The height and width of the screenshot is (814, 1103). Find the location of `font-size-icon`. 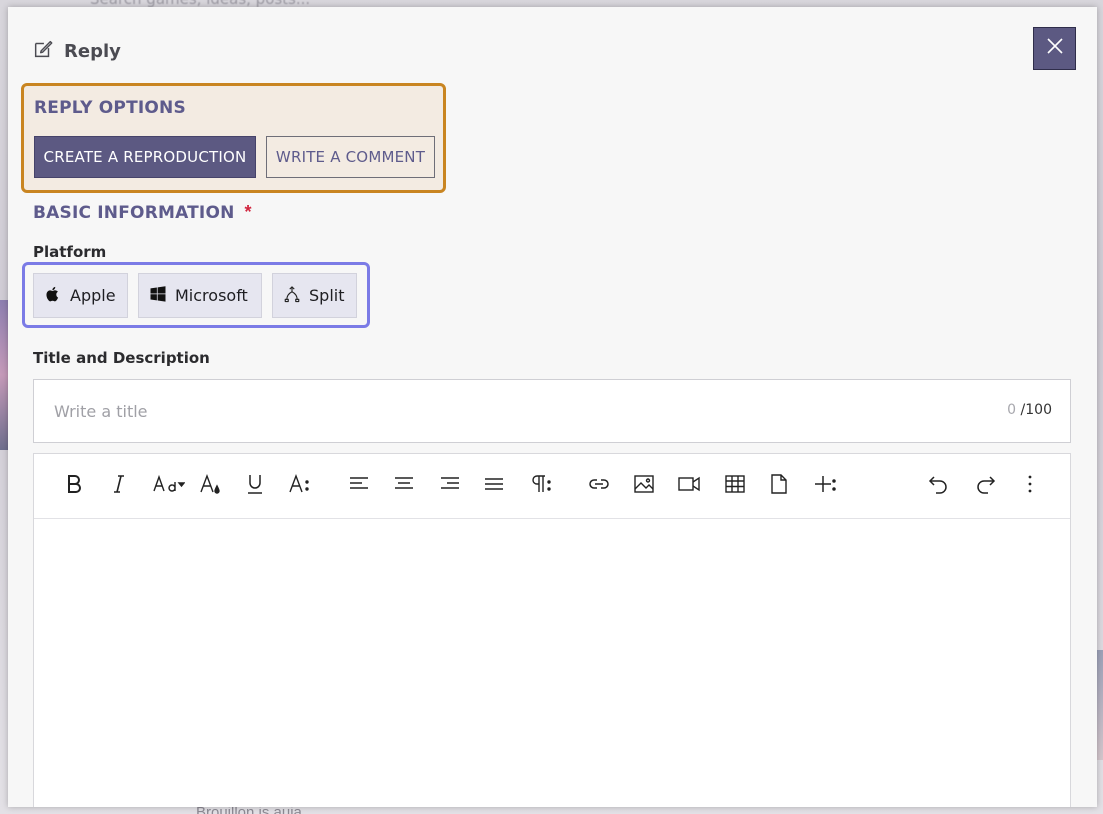

font-size-icon is located at coordinates (168, 486).